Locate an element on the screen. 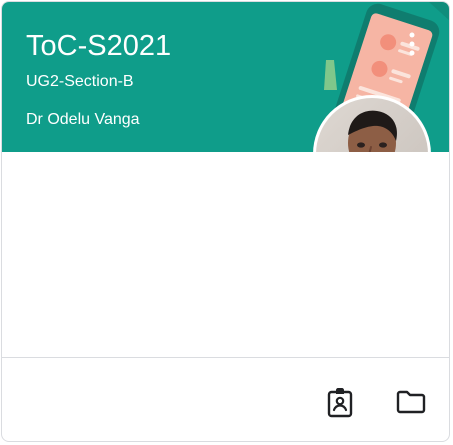 Image resolution: width=453 pixels, height=445 pixels. more-vert-icon is located at coordinates (412, 44).